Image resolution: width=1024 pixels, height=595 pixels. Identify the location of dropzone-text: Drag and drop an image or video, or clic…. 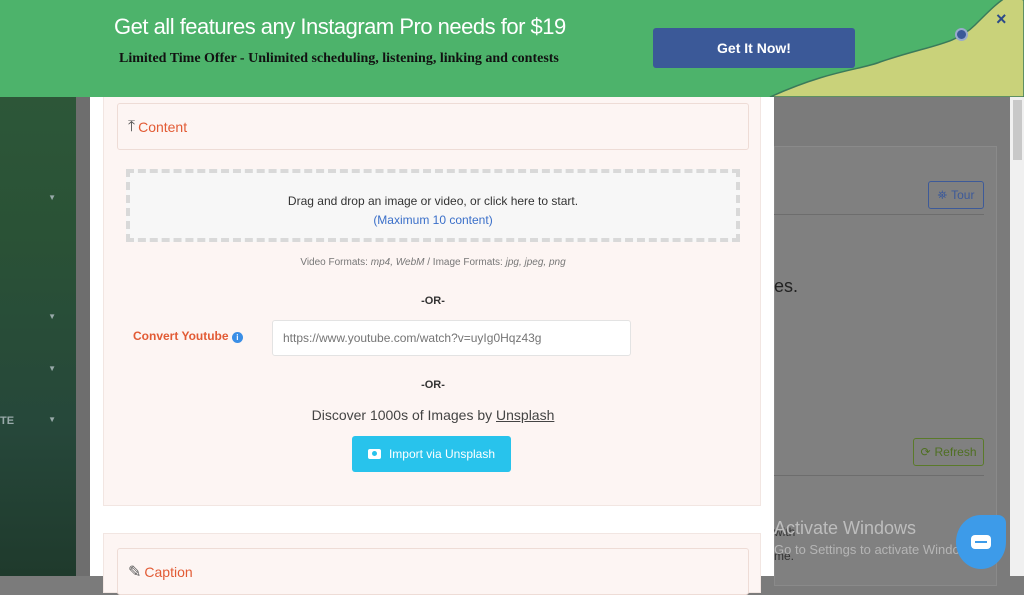
(433, 201).